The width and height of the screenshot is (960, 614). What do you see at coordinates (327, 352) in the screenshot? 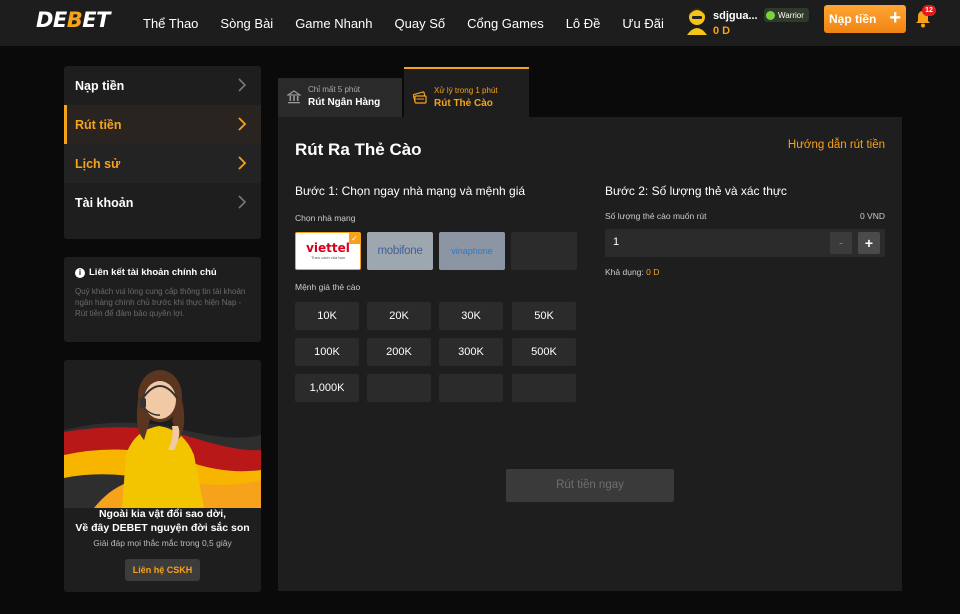
I see `denomination-100k: 100K` at bounding box center [327, 352].